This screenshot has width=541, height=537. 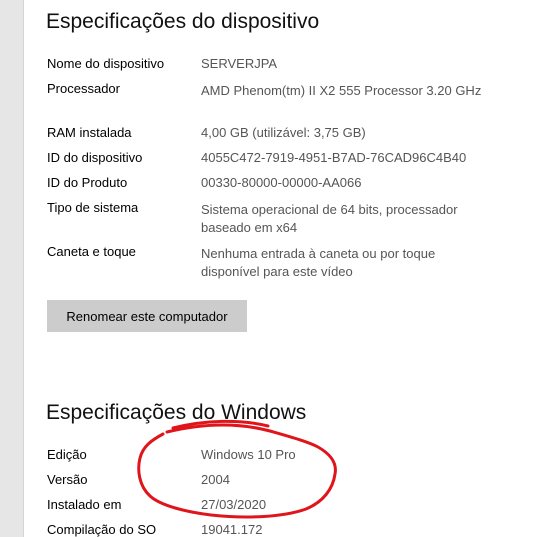 I want to click on device-id-label: ID do dispositivo, so click(x=95, y=157).